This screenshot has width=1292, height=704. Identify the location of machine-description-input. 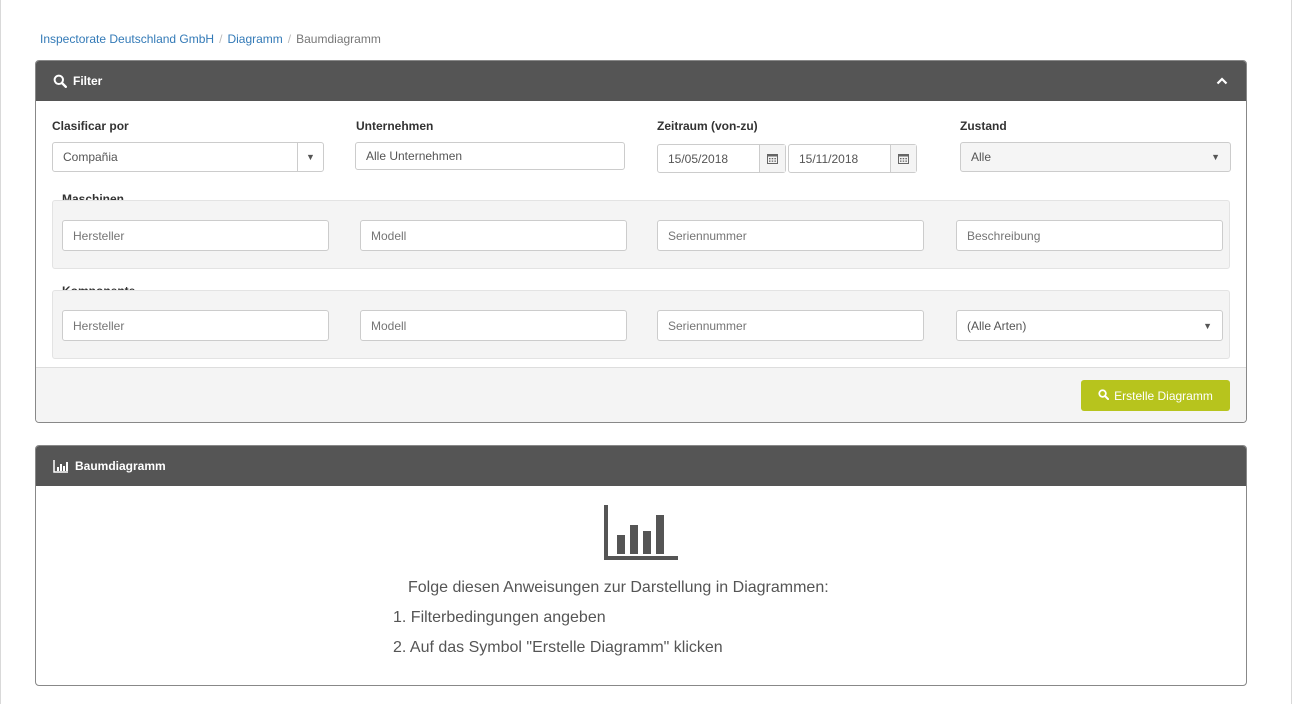
(1089, 235).